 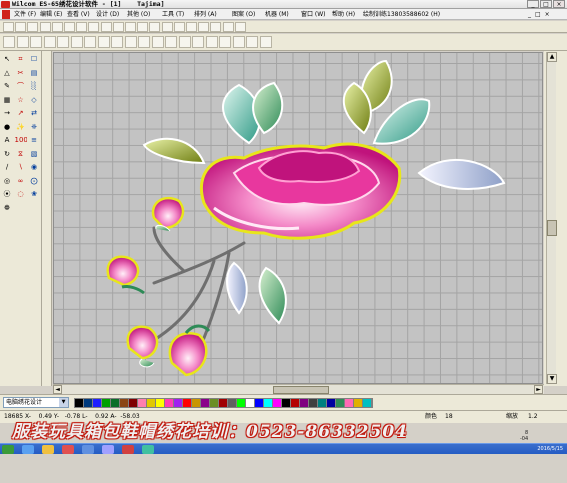 What do you see at coordinates (7, 140) in the screenshot?
I see `toolbox-tool-icon: A` at bounding box center [7, 140].